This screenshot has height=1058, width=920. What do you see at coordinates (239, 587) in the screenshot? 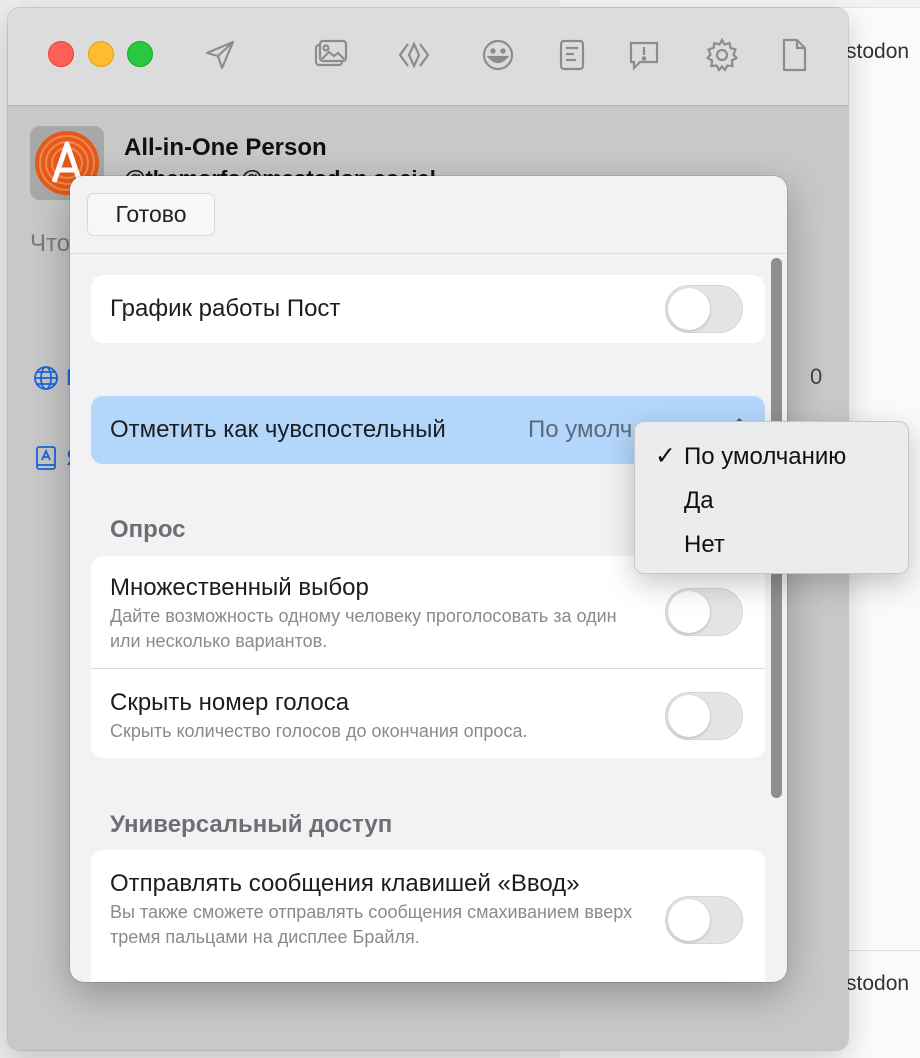
I see `multiple-choice-title: Множественный выбор` at bounding box center [239, 587].